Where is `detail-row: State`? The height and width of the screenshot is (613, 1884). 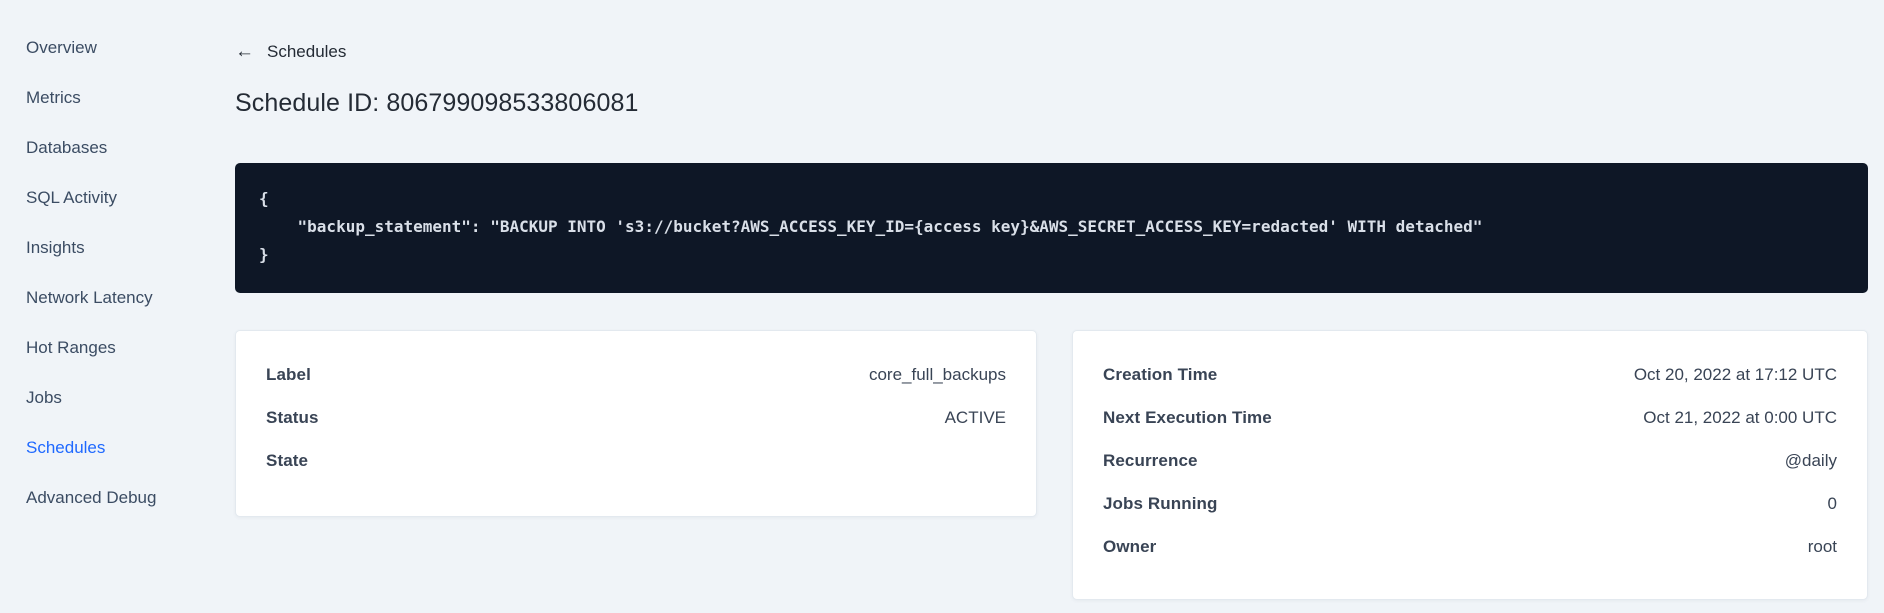
detail-row: State is located at coordinates (636, 460).